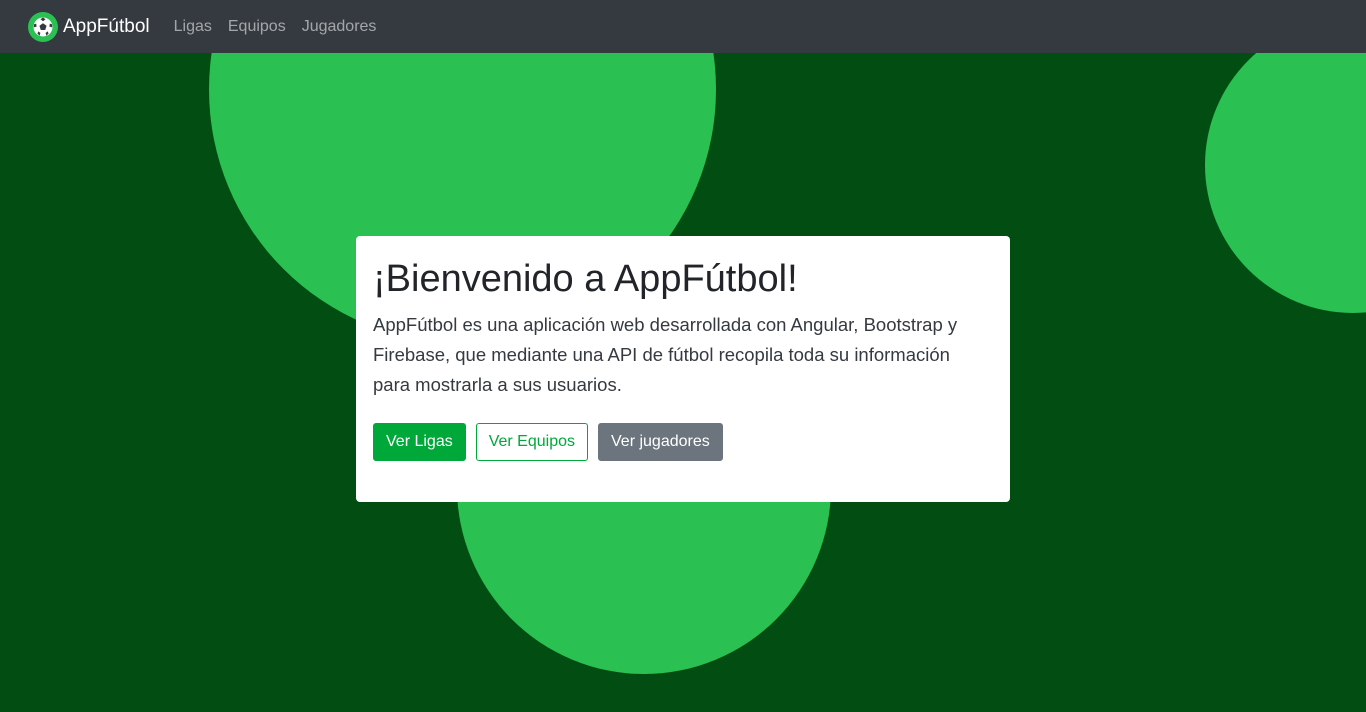 This screenshot has height=712, width=1366. Describe the element at coordinates (257, 27) in the screenshot. I see `nav-link-equipos: Equipos` at that location.